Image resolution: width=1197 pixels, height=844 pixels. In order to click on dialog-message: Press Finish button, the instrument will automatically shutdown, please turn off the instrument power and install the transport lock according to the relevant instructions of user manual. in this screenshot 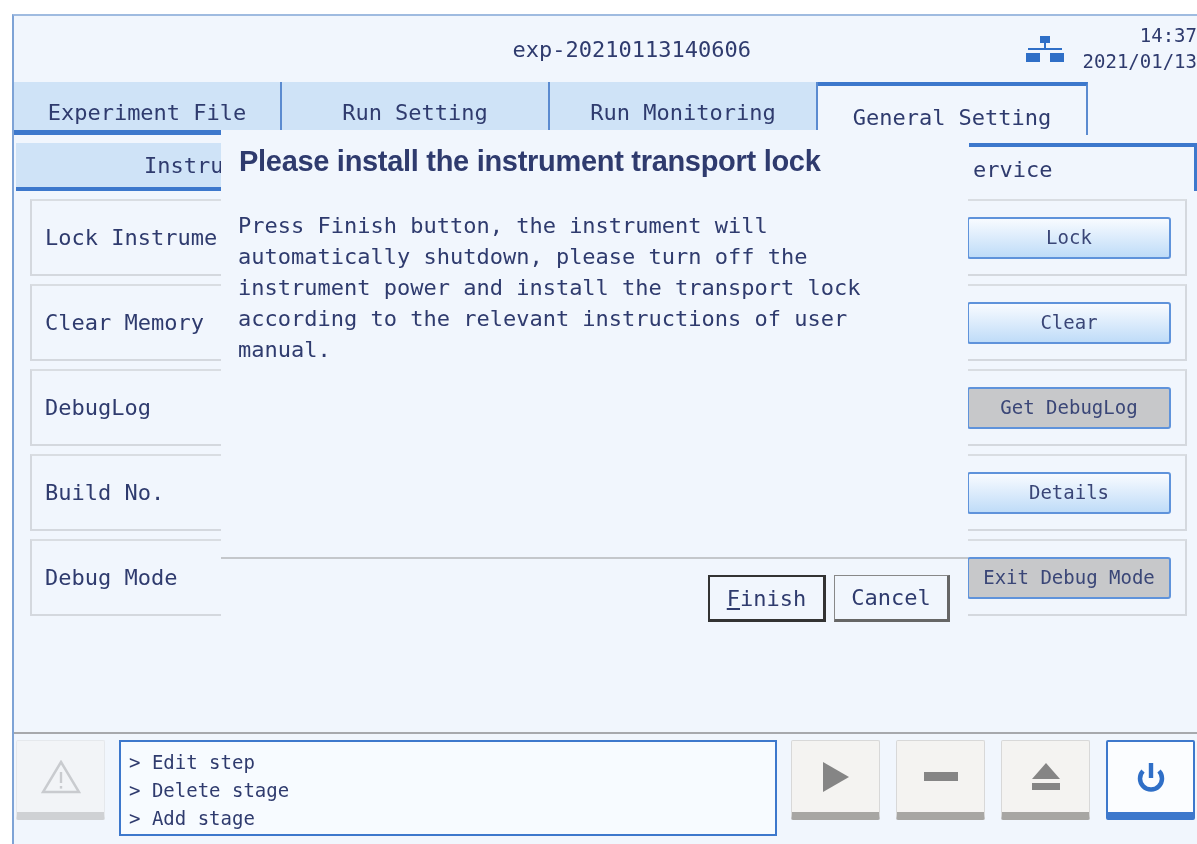, I will do `click(549, 287)`.